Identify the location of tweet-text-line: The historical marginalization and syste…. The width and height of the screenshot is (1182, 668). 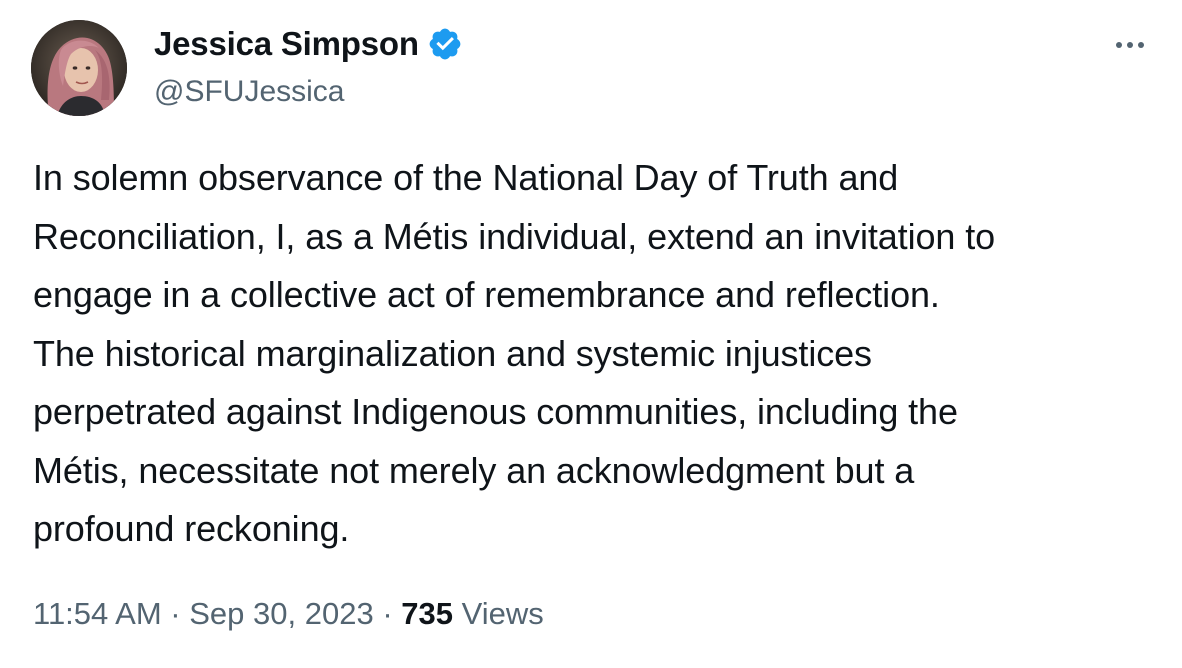
(452, 353).